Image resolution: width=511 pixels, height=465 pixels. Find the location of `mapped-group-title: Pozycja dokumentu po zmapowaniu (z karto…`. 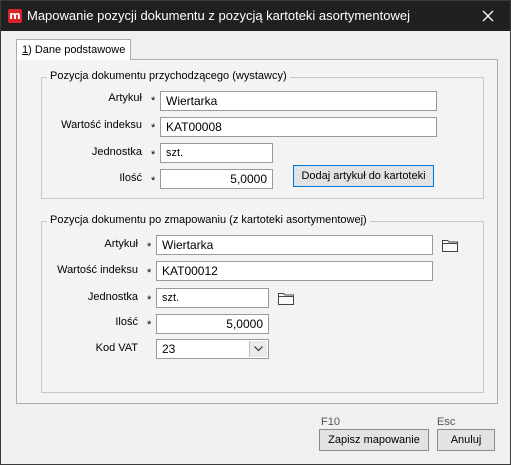

mapped-group-title: Pozycja dokumentu po zmapowaniu (z karto… is located at coordinates (208, 220).